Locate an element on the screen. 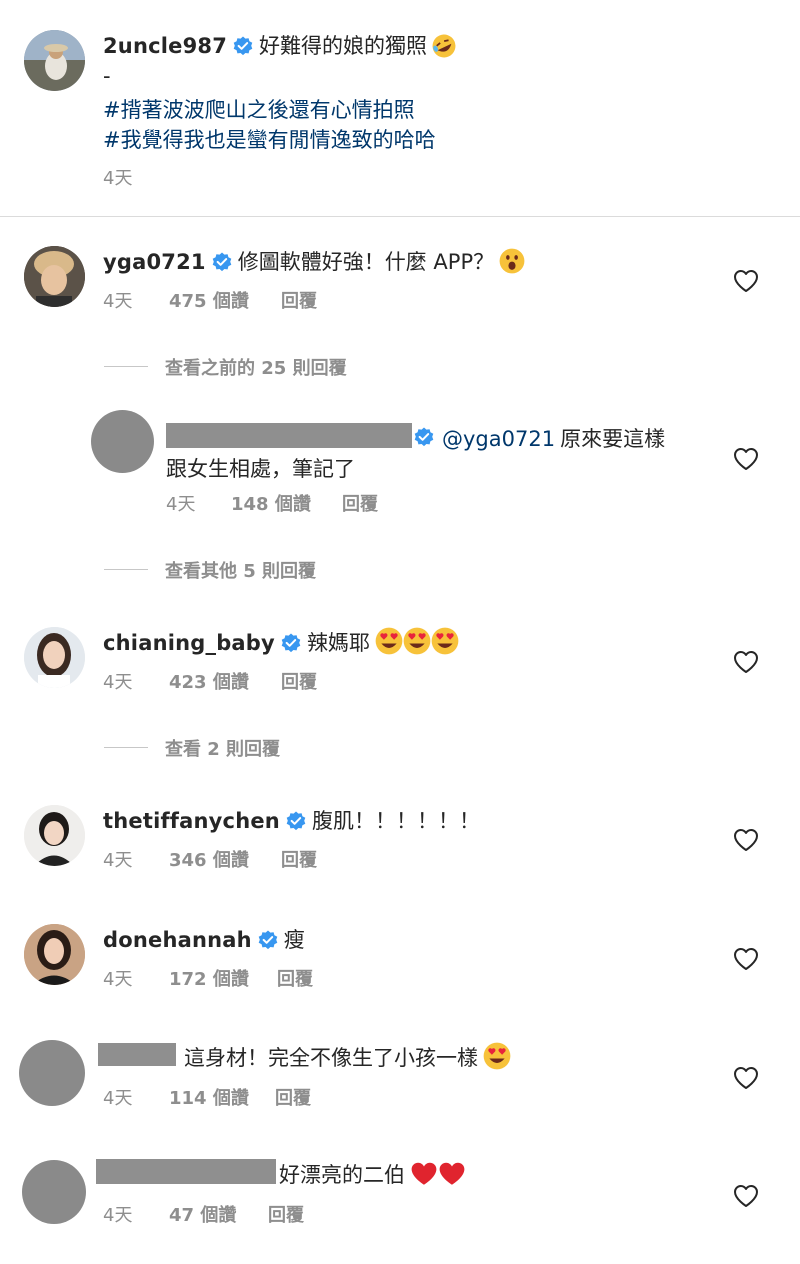 The width and height of the screenshot is (800, 1264). comment-likes: 47 個讚 is located at coordinates (202, 1214).